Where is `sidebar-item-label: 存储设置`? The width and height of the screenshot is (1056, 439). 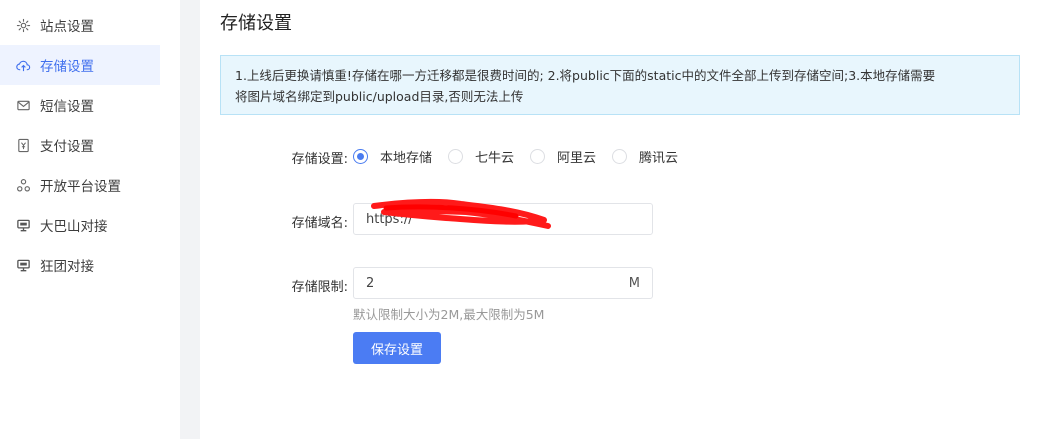 sidebar-item-label: 存储设置 is located at coordinates (67, 67).